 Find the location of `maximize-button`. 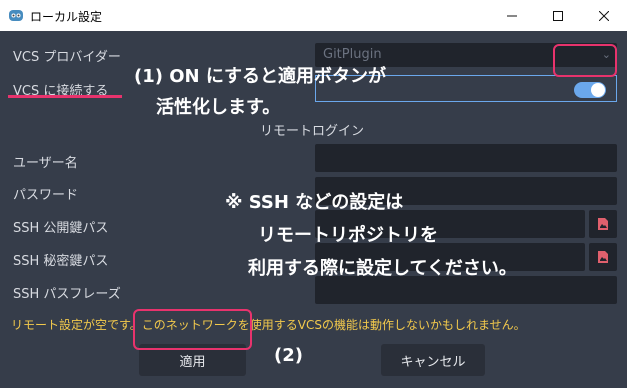

maximize-button is located at coordinates (558, 15).